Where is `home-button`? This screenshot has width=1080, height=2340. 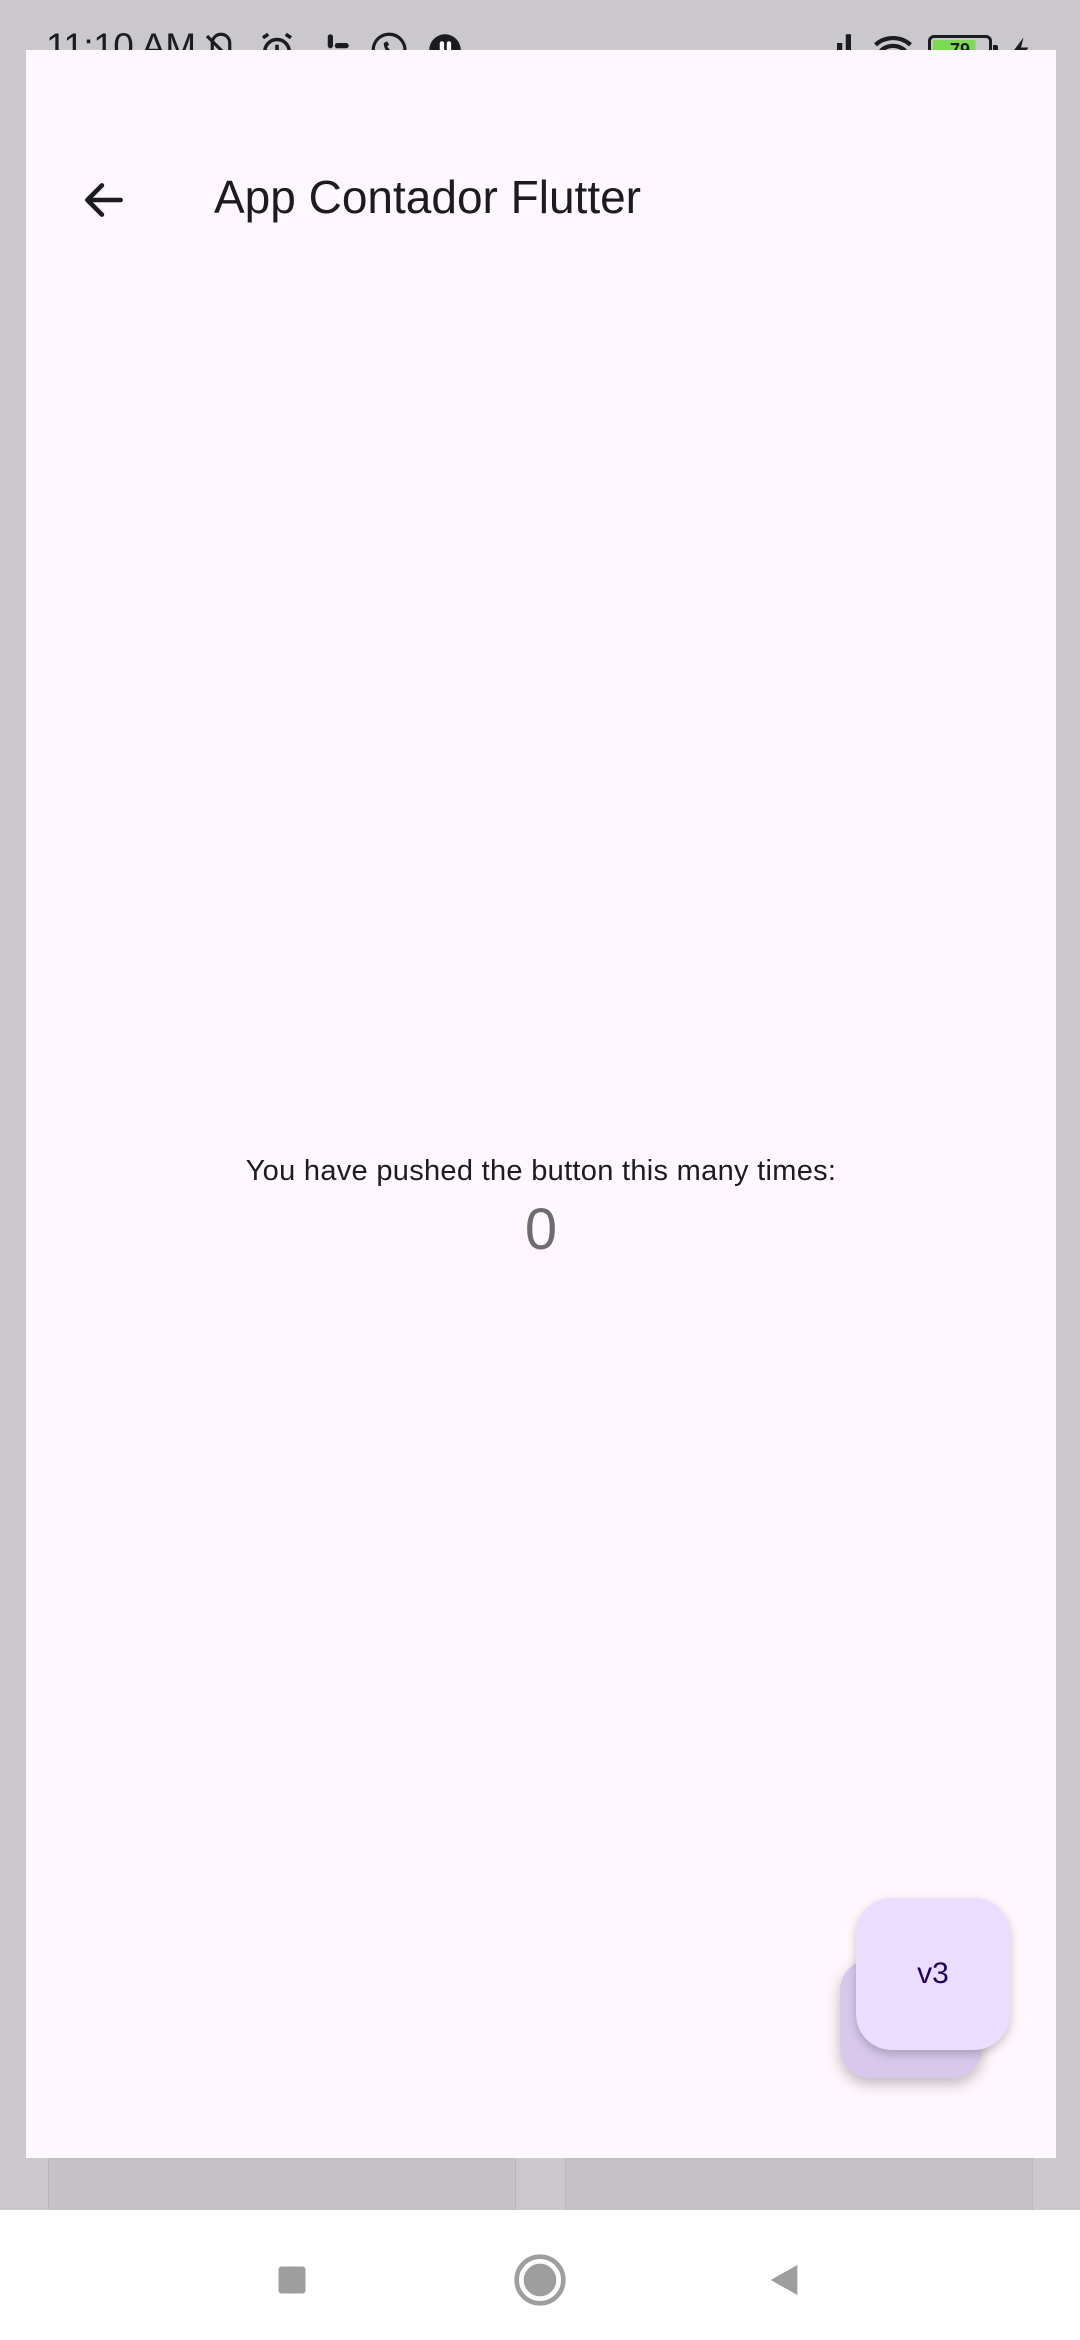
home-button is located at coordinates (540, 2280).